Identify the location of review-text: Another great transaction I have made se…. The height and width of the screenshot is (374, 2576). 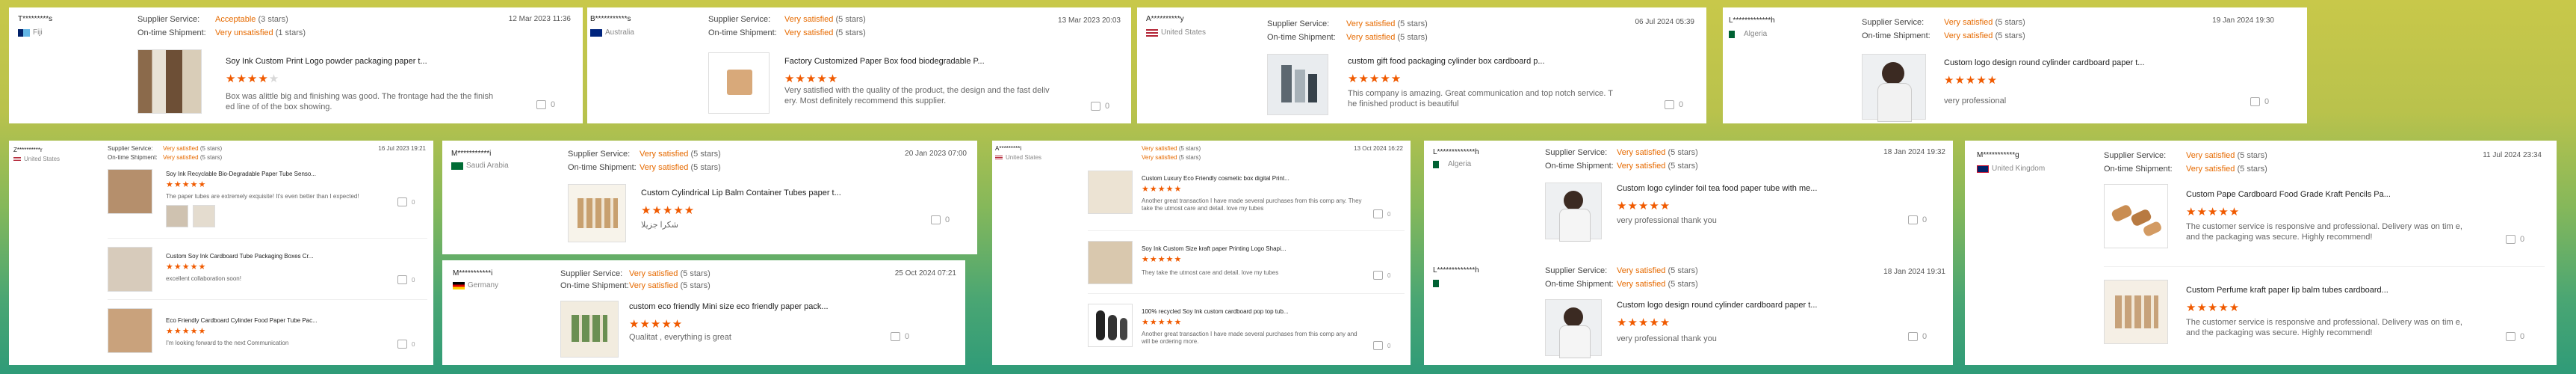
(1249, 338).